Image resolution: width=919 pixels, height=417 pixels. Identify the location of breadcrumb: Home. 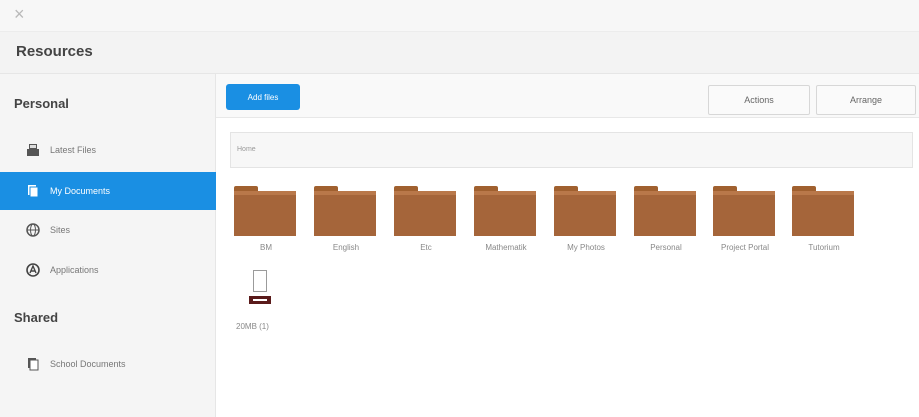
(571, 150).